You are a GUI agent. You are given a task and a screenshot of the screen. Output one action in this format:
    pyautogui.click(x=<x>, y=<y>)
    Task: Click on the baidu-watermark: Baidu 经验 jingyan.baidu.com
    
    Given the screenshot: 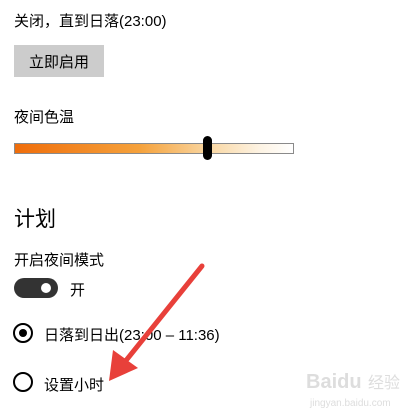 What is the action you would take?
    pyautogui.click(x=353, y=390)
    